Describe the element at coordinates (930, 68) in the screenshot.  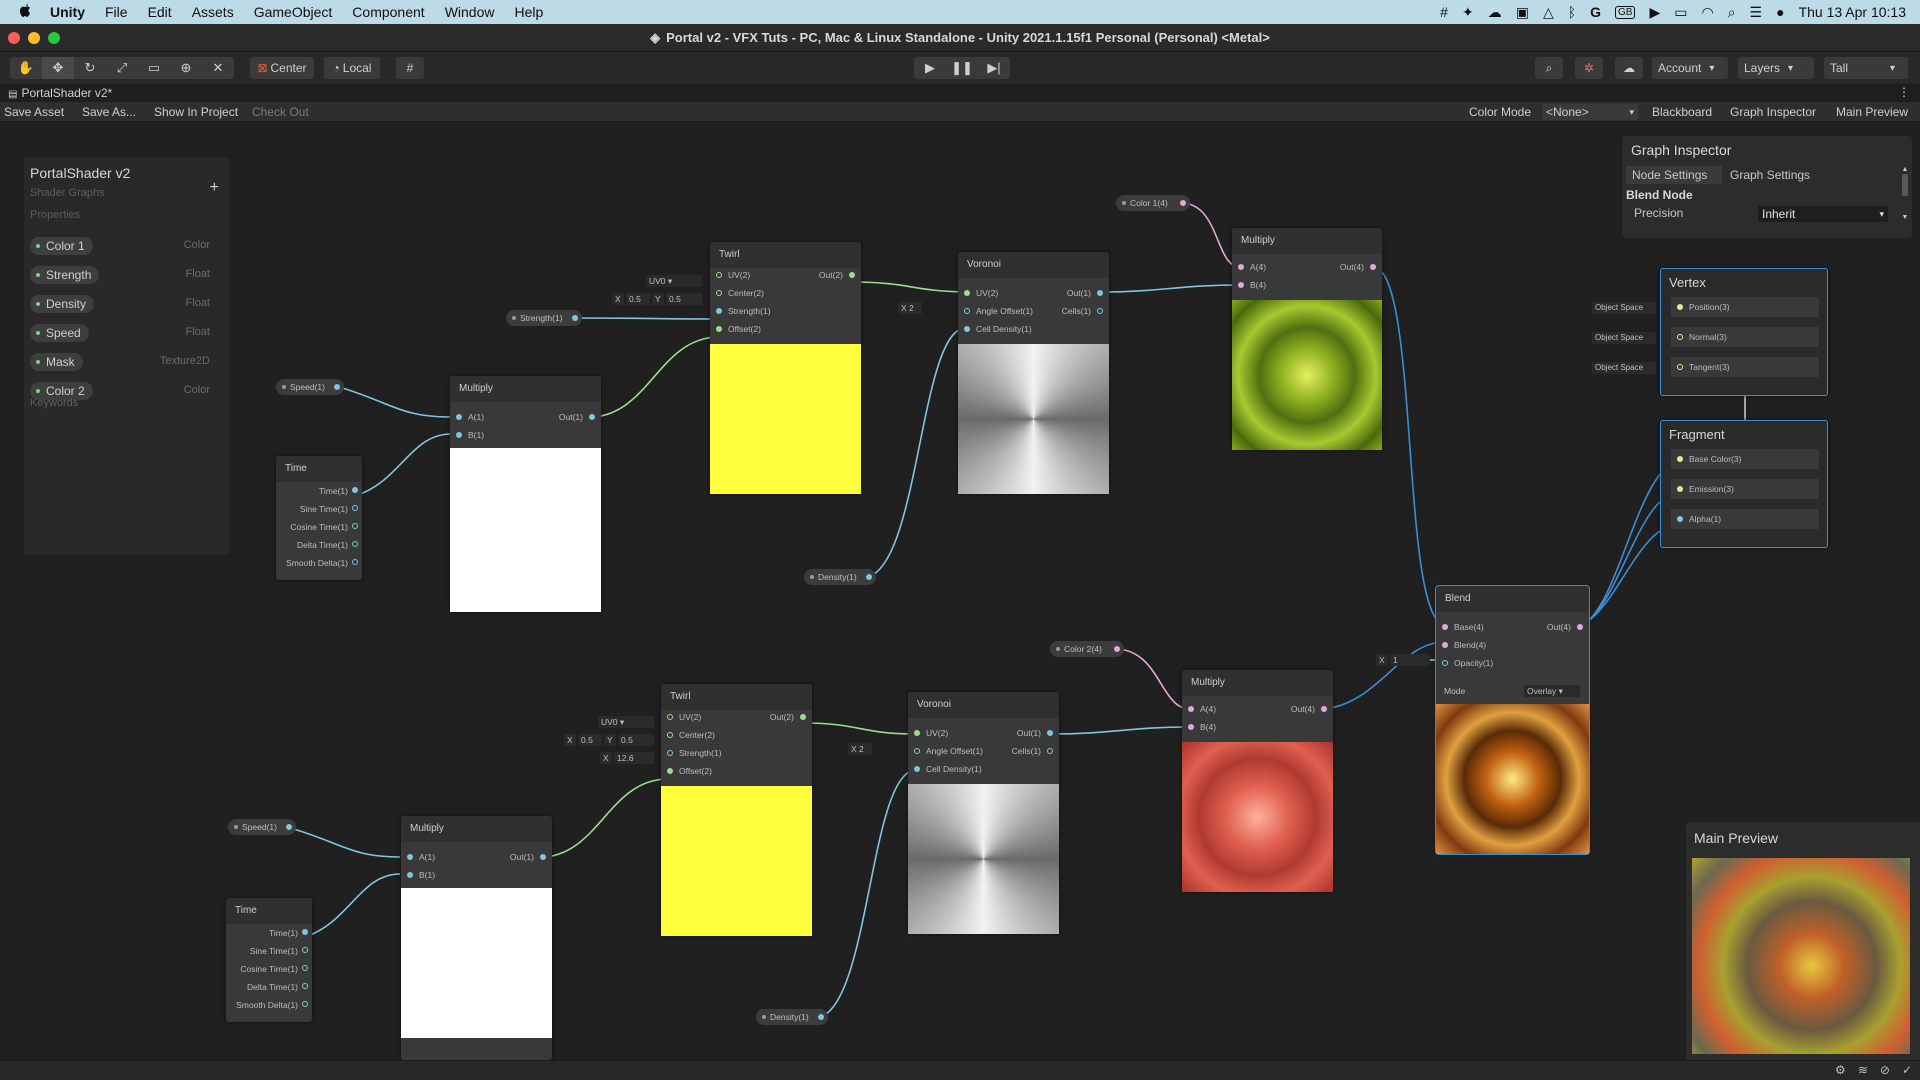
I see `play-button-icon: ▶` at that location.